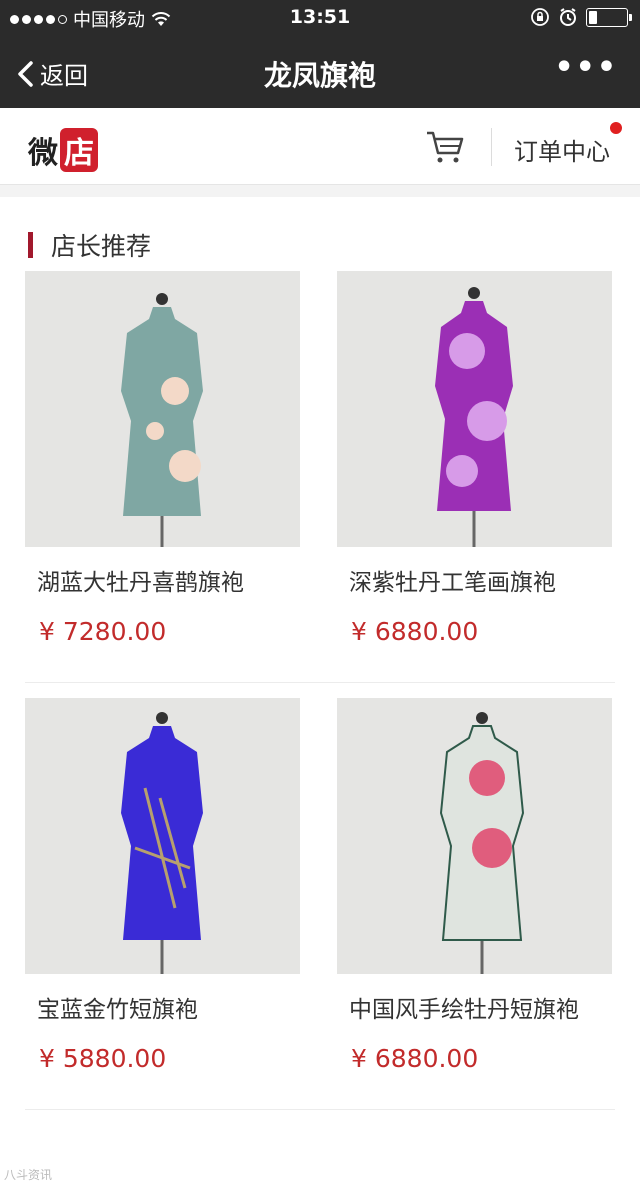  What do you see at coordinates (562, 149) in the screenshot?
I see `orders-center-link: 订单中心` at bounding box center [562, 149].